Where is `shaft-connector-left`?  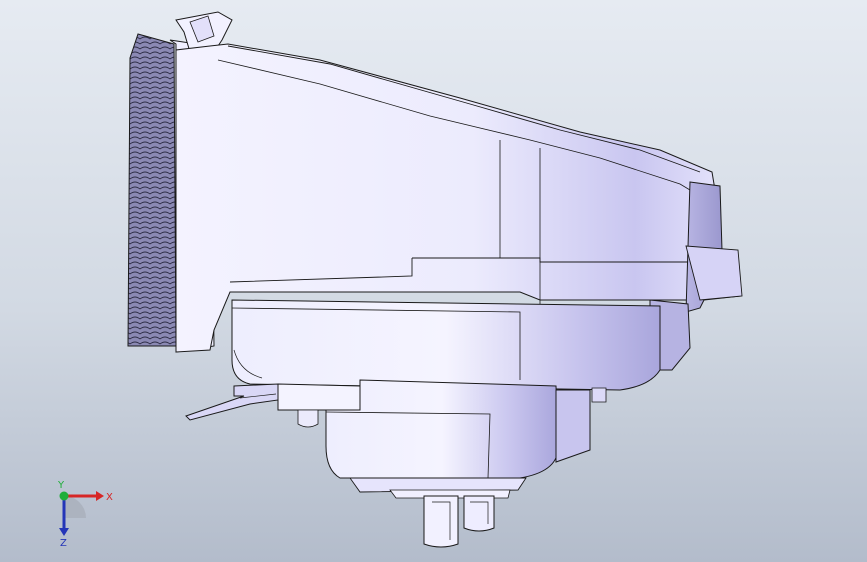
shaft-connector-left is located at coordinates (441, 521).